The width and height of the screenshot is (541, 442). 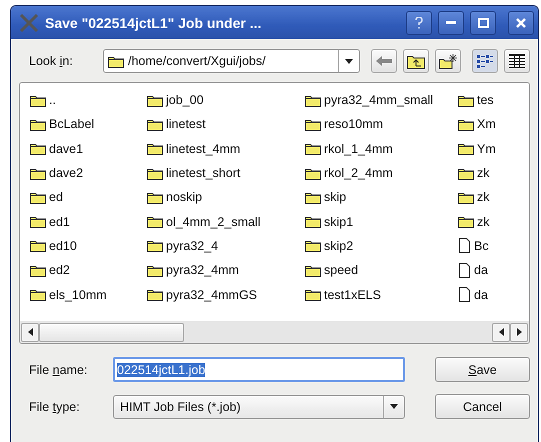 What do you see at coordinates (274, 332) in the screenshot?
I see `horizontal-scrollbar` at bounding box center [274, 332].